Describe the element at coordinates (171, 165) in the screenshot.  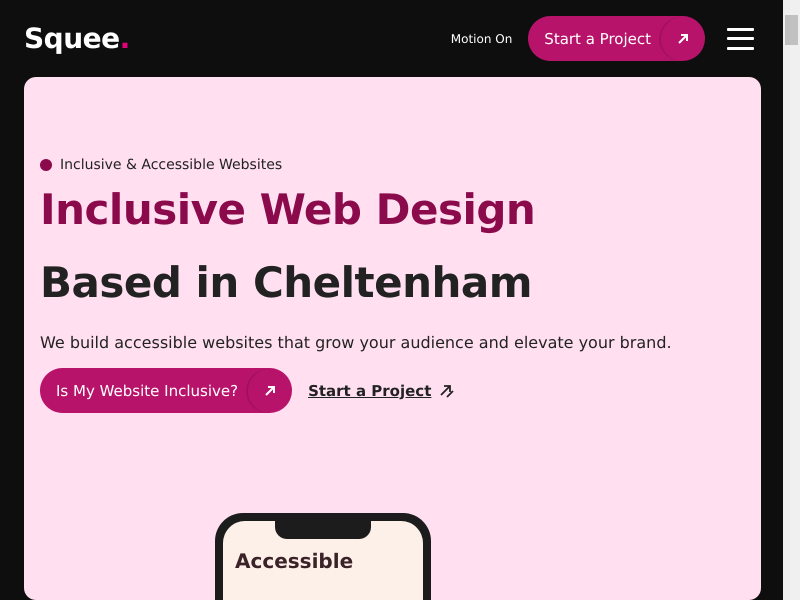
I see `hero-tag: Inclusive & Accessible Websites` at that location.